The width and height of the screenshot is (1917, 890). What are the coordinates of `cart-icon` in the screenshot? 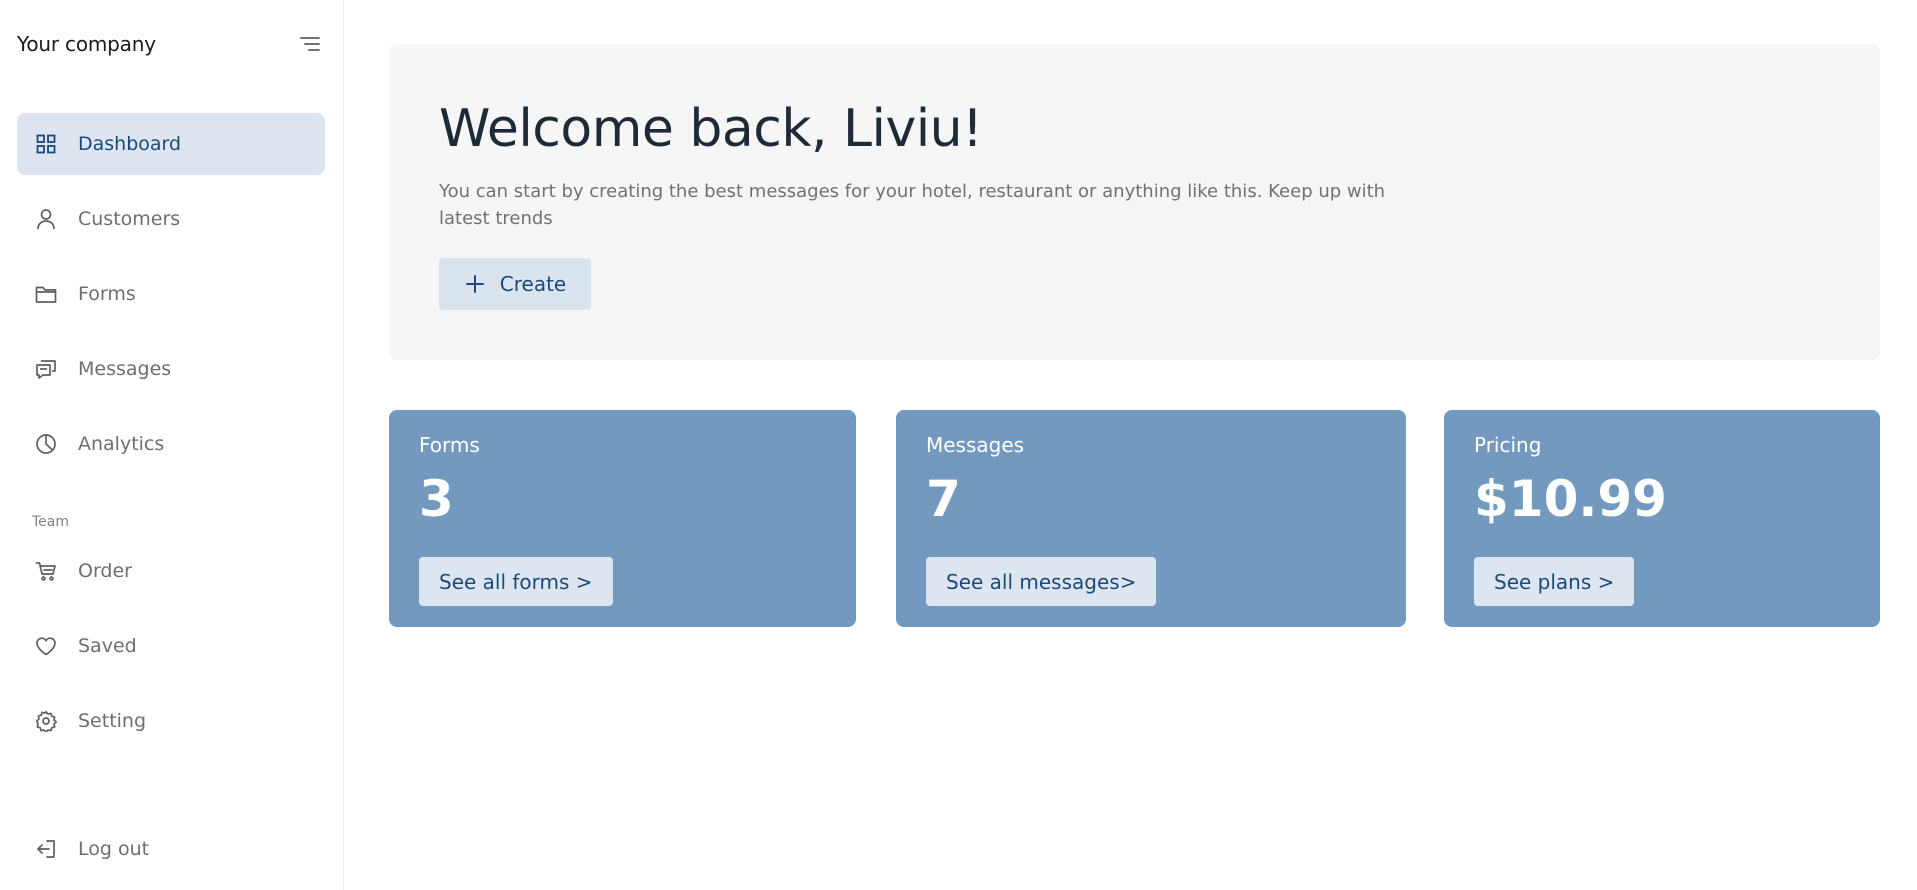 It's located at (46, 571).